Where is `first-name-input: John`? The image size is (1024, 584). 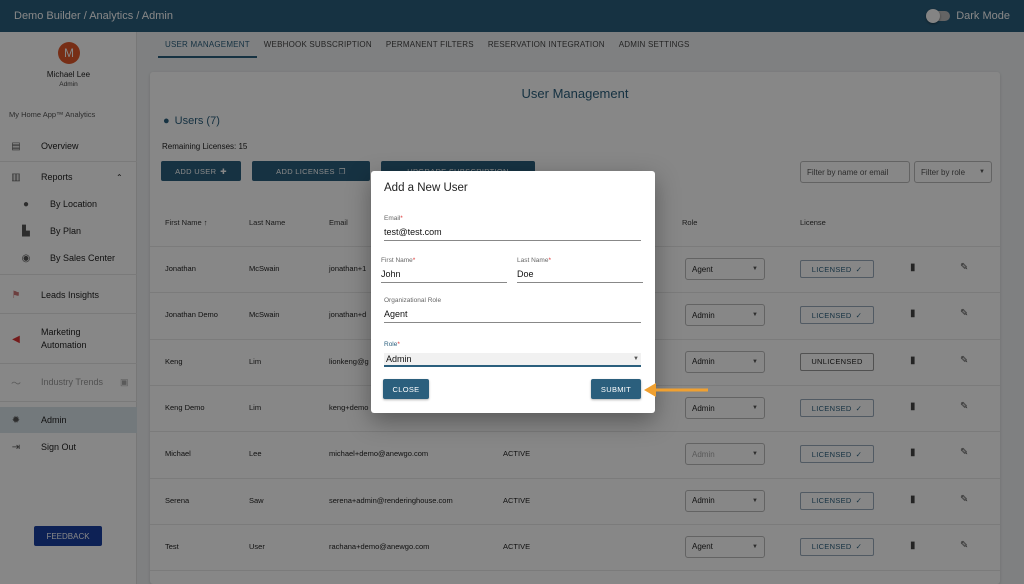
first-name-input: John is located at coordinates (444, 276).